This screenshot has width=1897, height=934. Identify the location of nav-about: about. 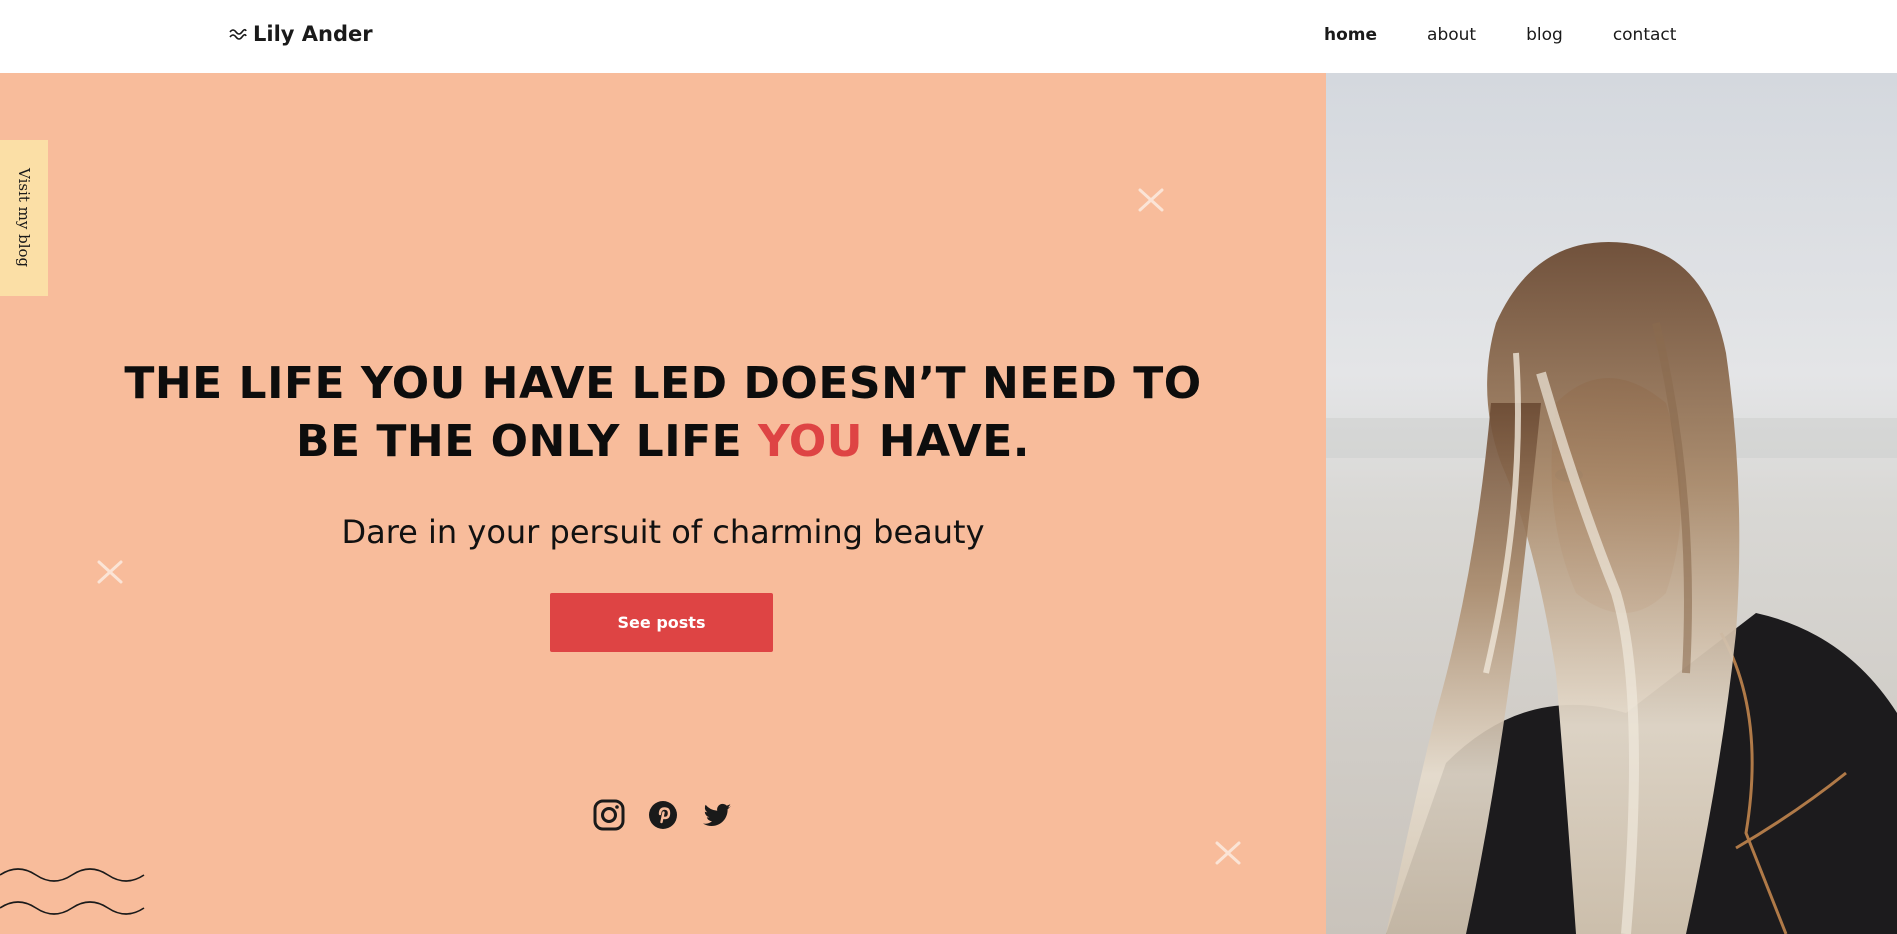
(1451, 35).